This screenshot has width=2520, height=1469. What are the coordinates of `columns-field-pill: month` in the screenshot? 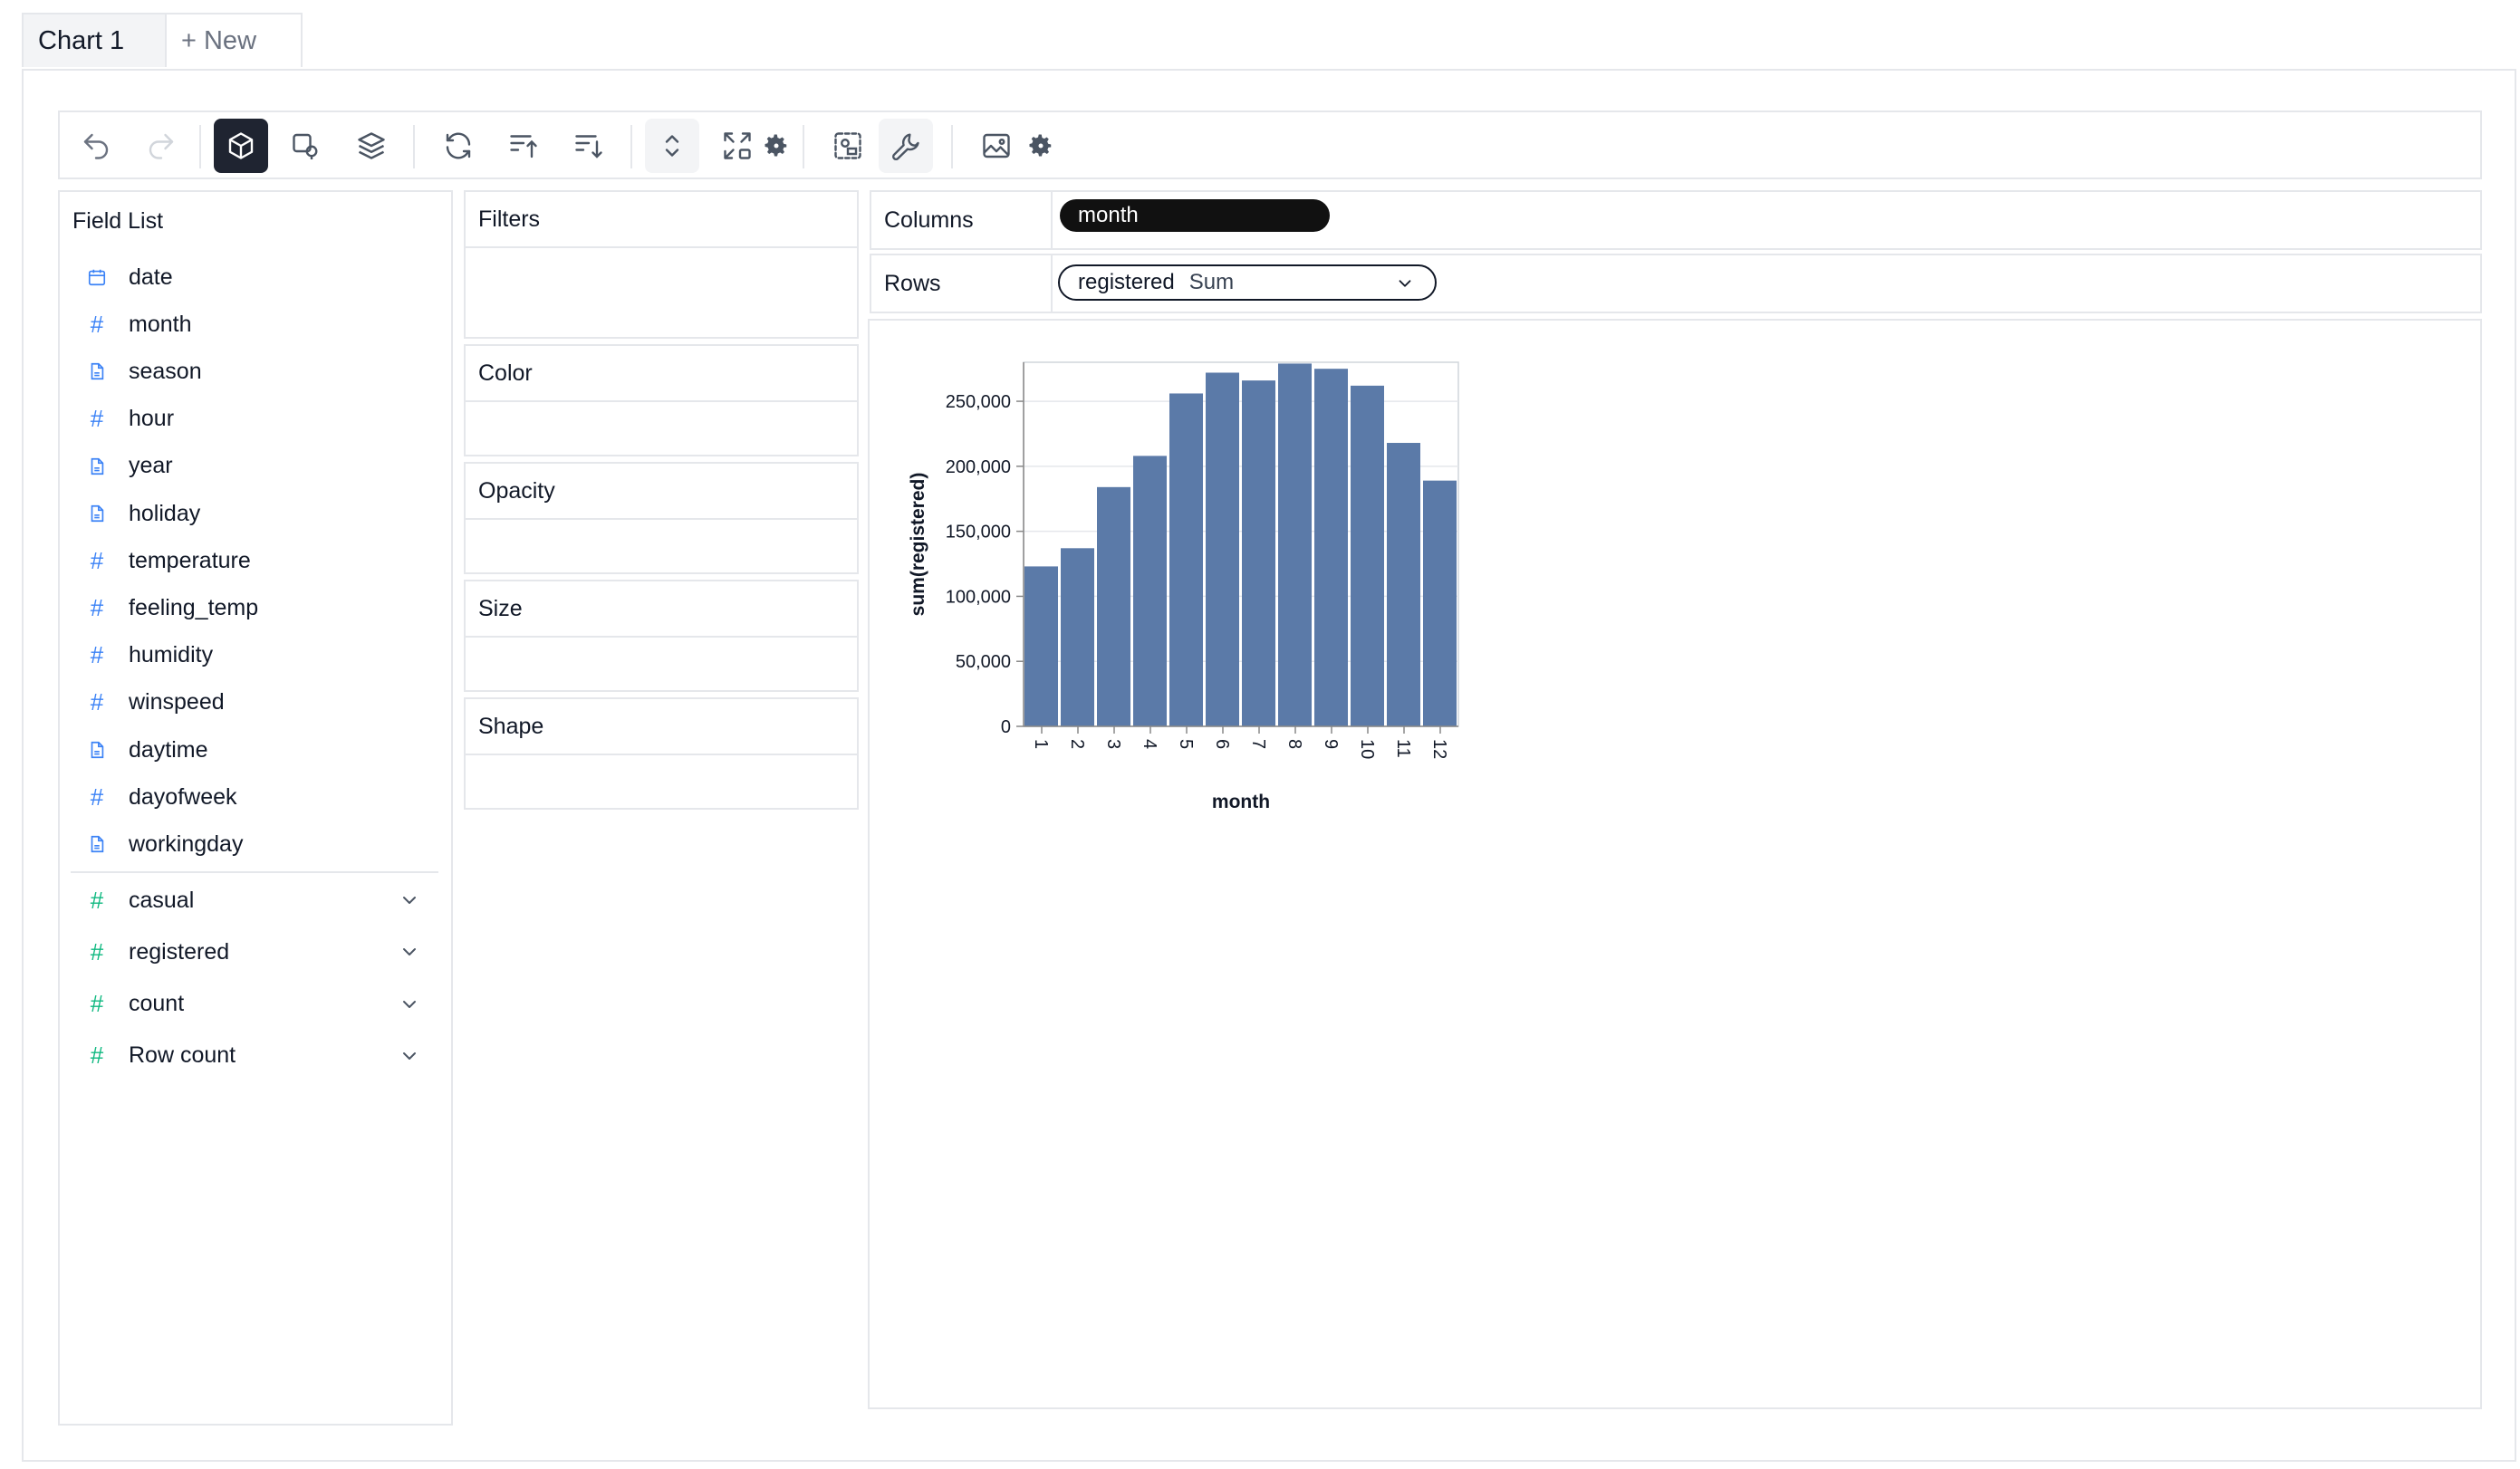 It's located at (1195, 215).